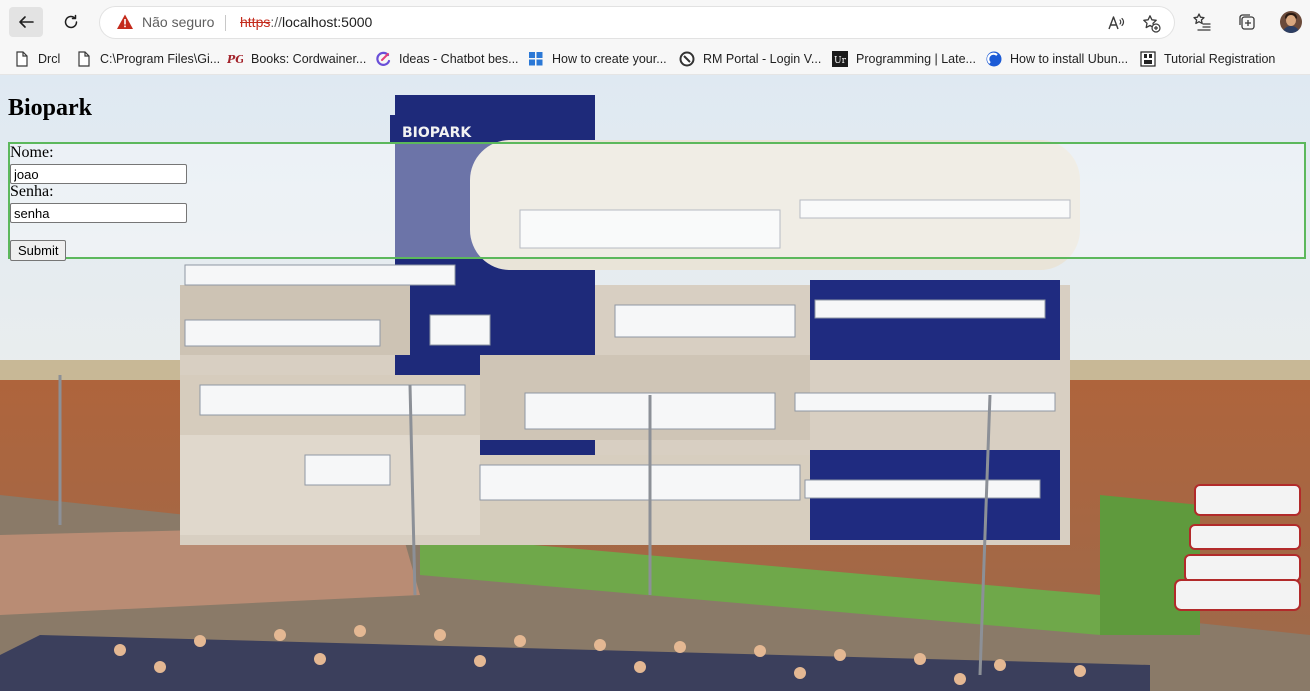 This screenshot has height=691, width=1310. I want to click on back-button, so click(26, 22).